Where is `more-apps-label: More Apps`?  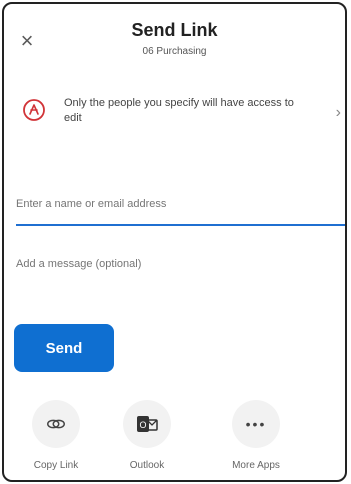
more-apps-label: More Apps is located at coordinates (256, 465).